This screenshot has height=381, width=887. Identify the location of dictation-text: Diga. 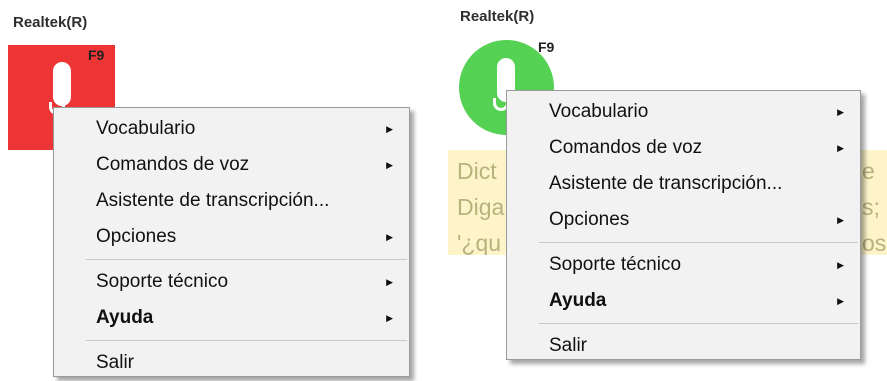
(481, 207).